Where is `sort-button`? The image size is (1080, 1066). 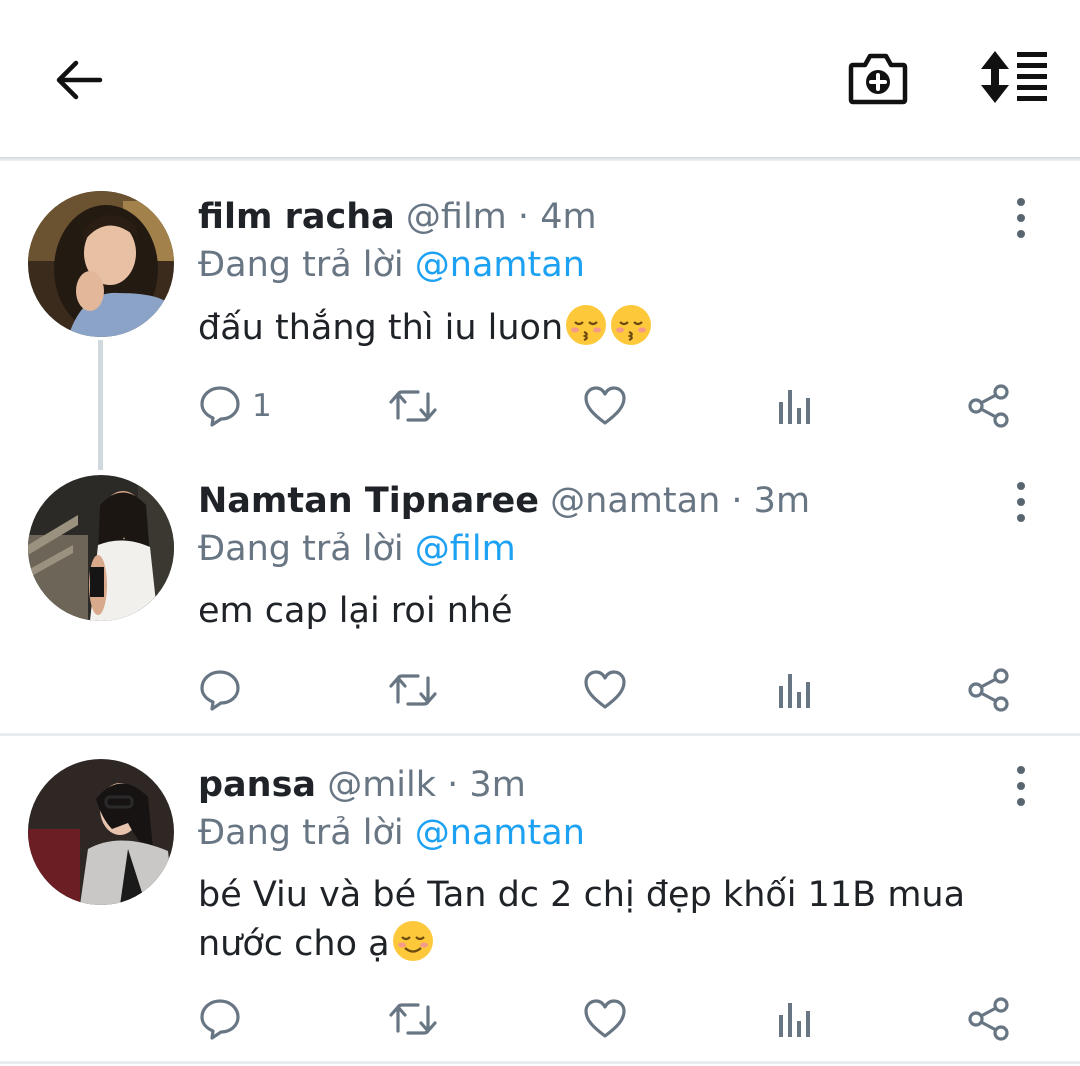
sort-button is located at coordinates (1012, 77).